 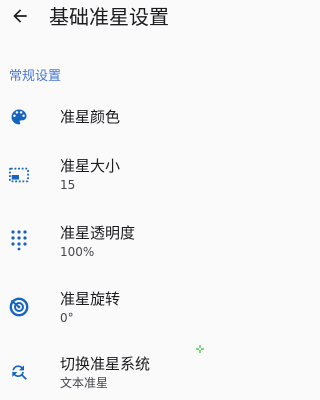 What do you see at coordinates (153, 117) in the screenshot?
I see `setting-item-color: 准星颜色` at bounding box center [153, 117].